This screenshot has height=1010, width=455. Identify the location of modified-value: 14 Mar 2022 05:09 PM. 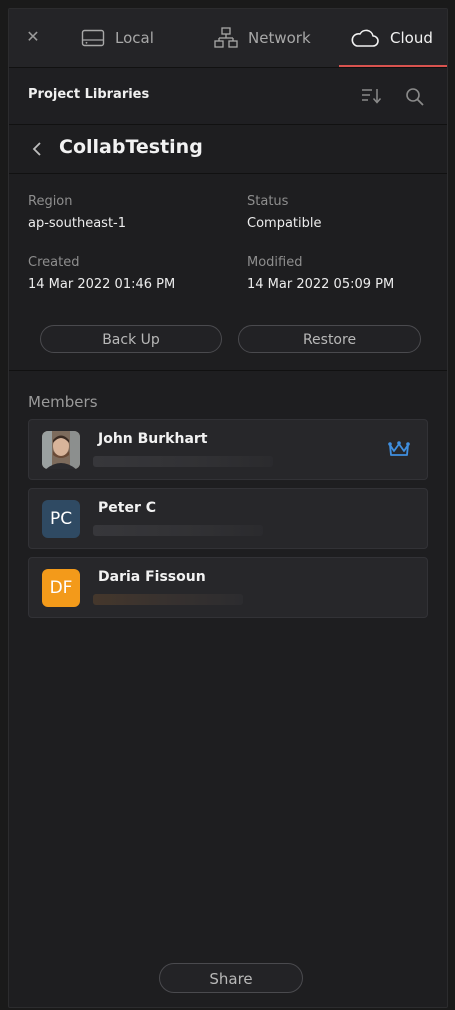
(321, 284).